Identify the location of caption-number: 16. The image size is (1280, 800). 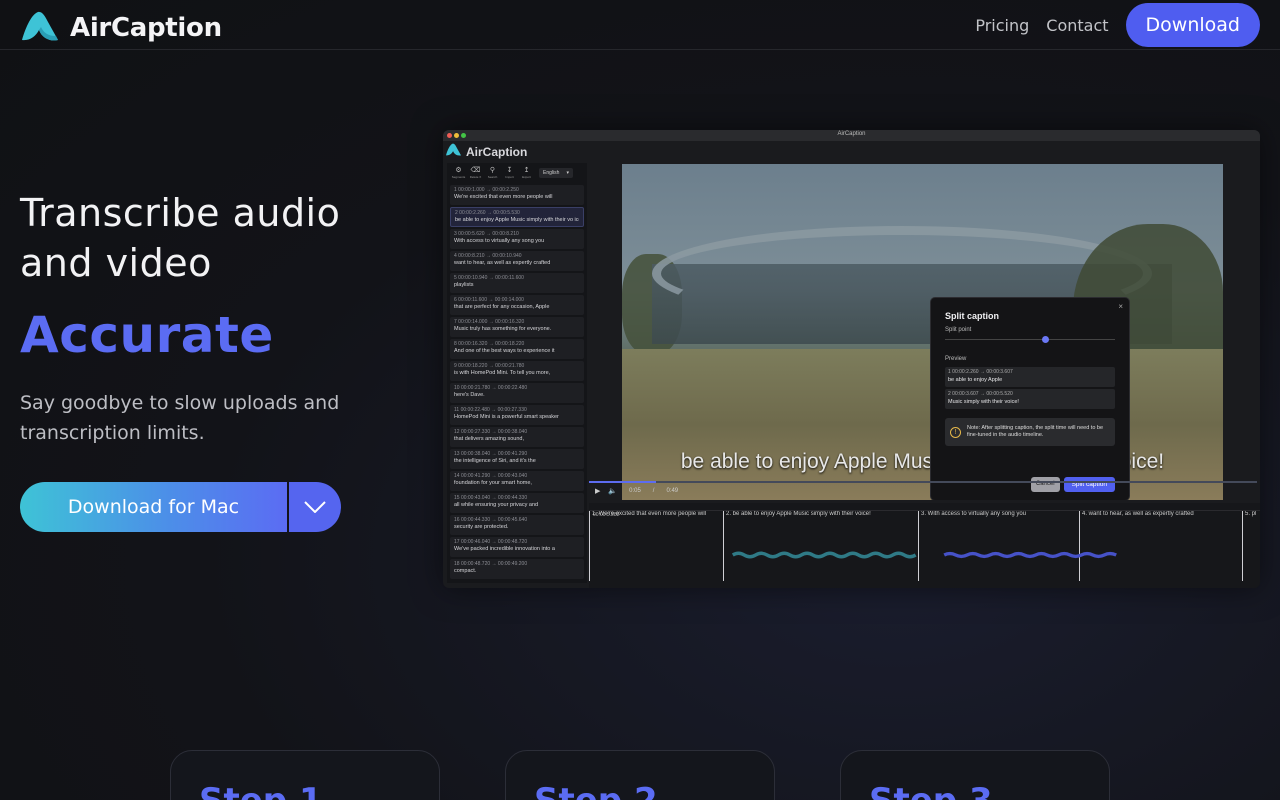
(457, 520).